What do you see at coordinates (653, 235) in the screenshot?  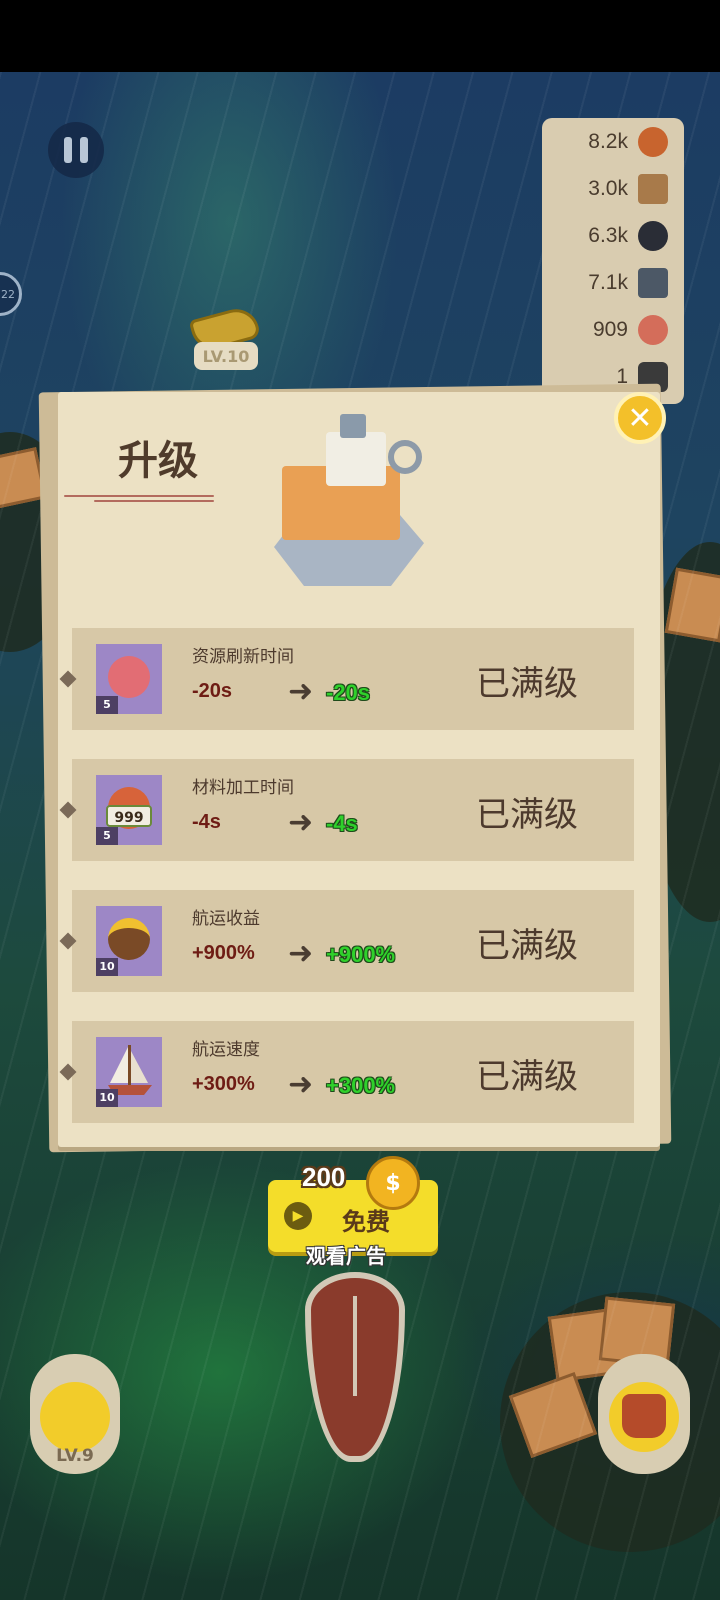 I see `bomb-icon` at bounding box center [653, 235].